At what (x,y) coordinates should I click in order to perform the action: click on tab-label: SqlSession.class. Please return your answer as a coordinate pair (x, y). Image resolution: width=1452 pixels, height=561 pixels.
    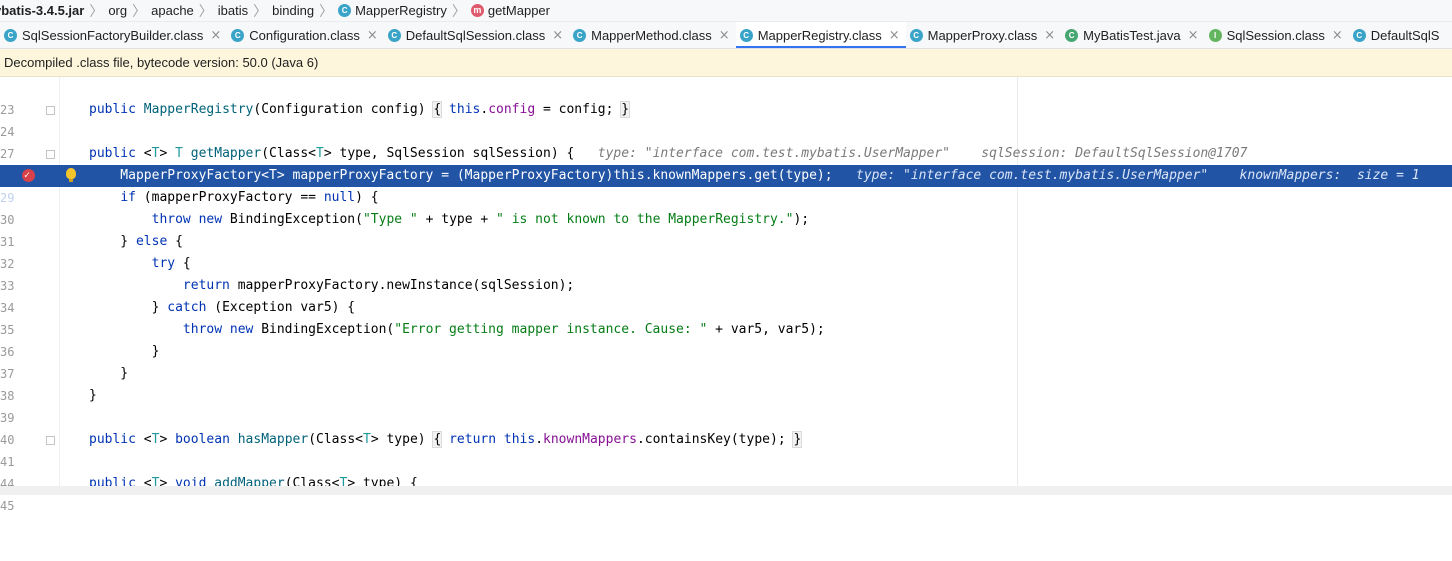
    Looking at the image, I should click on (1275, 35).